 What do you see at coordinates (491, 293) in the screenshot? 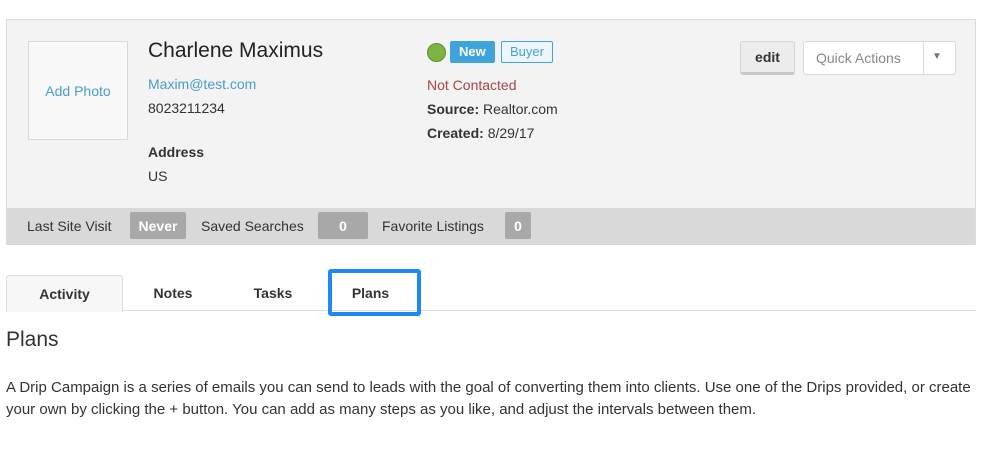
I see `tab-bar: Activity Notes Tasks Plans` at bounding box center [491, 293].